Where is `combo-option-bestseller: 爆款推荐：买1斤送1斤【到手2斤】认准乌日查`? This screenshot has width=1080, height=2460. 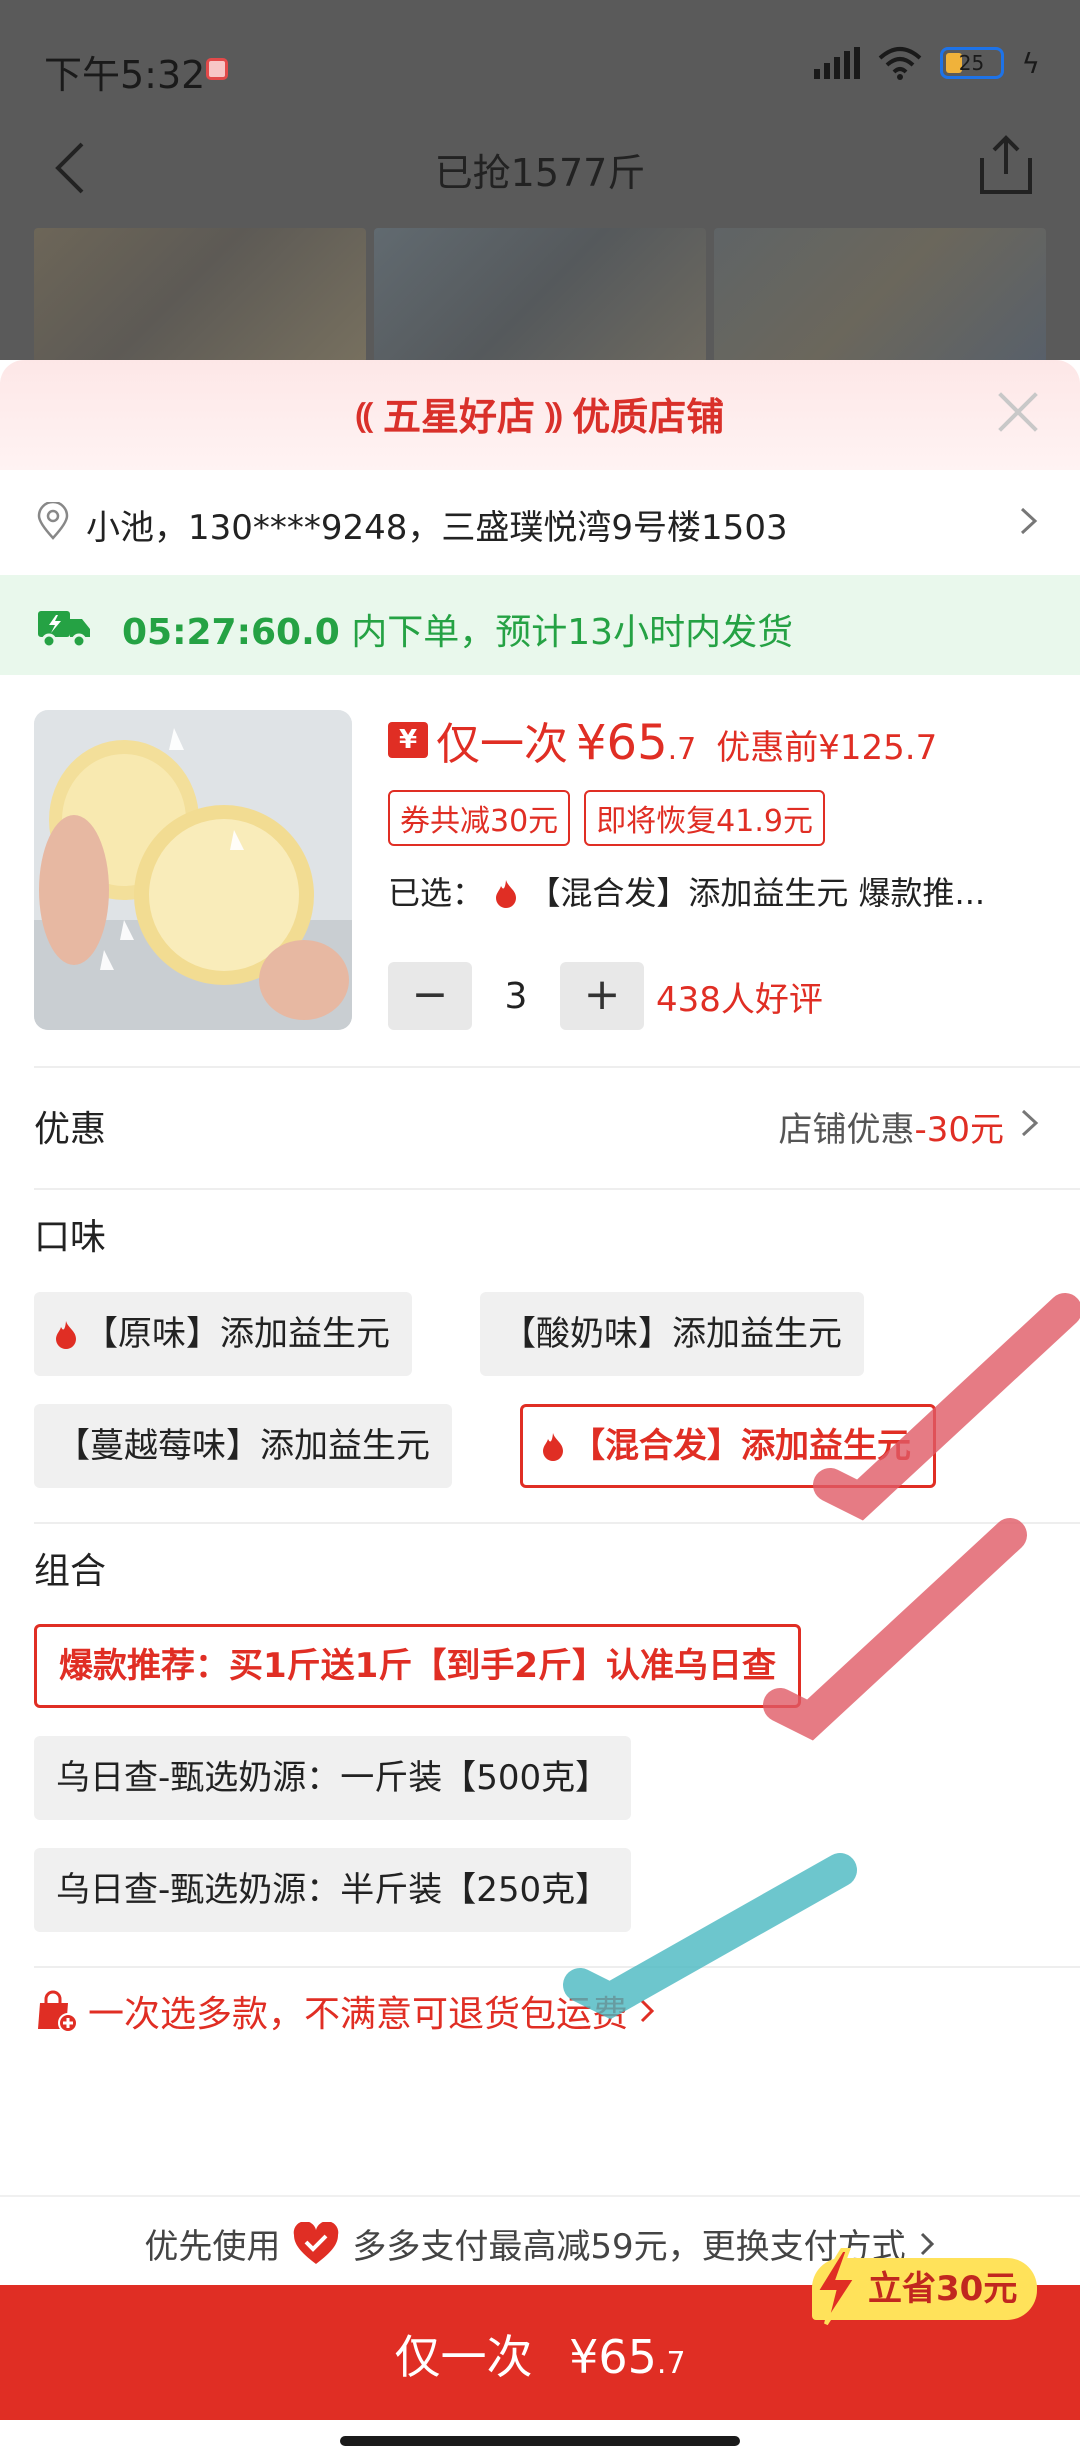
combo-option-bestseller: 爆款推荐：买1斤送1斤【到手2斤】认准乌日查 is located at coordinates (417, 1666).